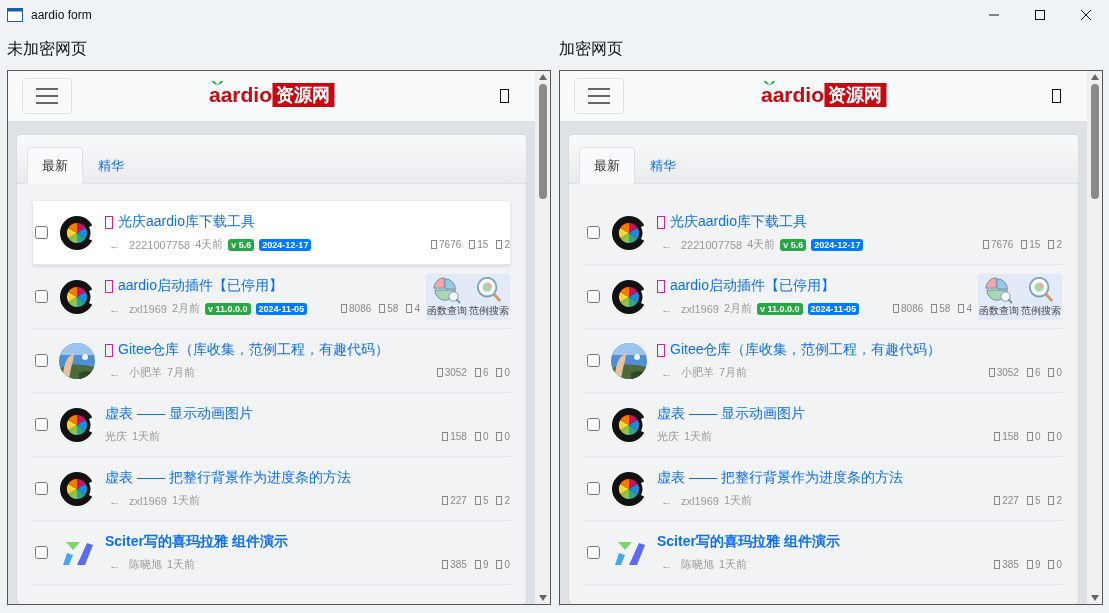 The image size is (1109, 613). I want to click on author-name: zxl1969, so click(148, 500).